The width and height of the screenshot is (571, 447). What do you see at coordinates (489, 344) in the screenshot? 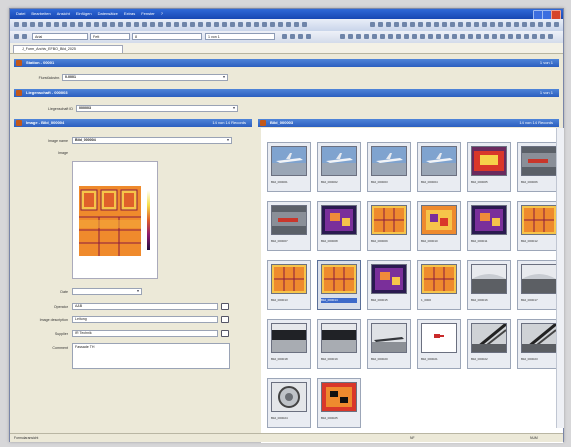
I see `thumbnail: Bild_000022` at bounding box center [489, 344].